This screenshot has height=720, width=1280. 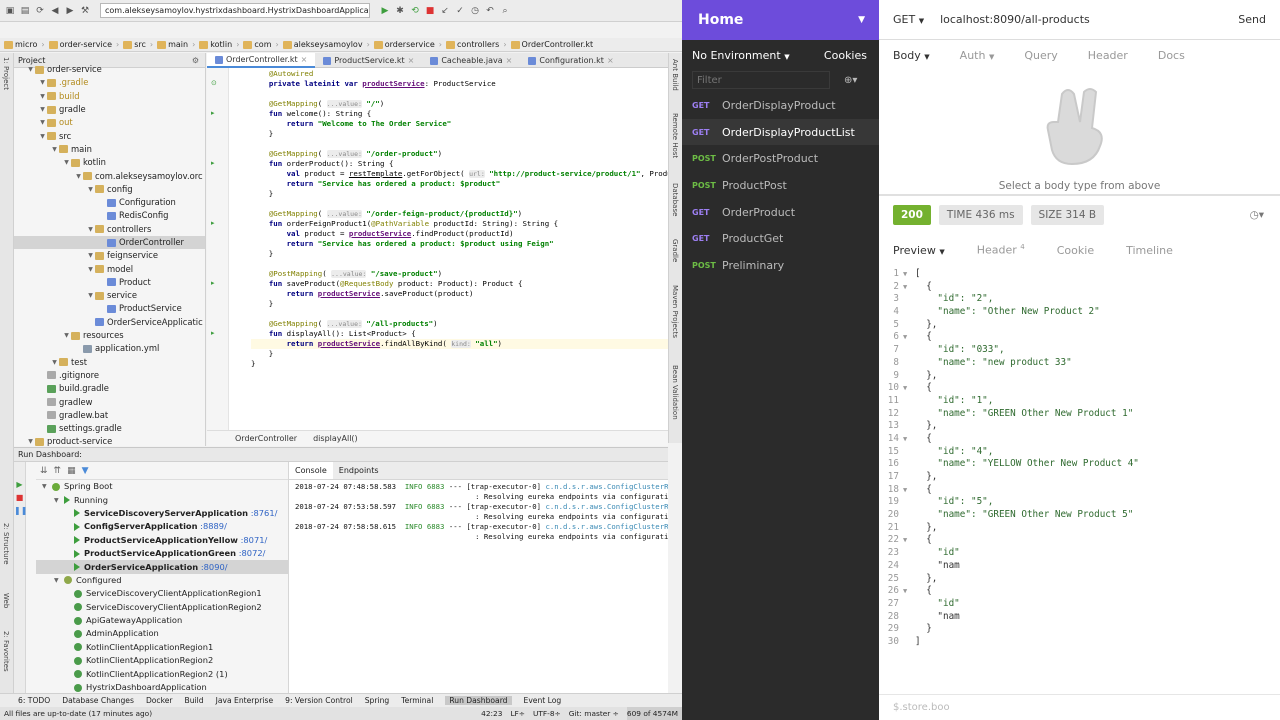 What do you see at coordinates (1149, 250) in the screenshot?
I see `tab-timeline: Timeline` at bounding box center [1149, 250].